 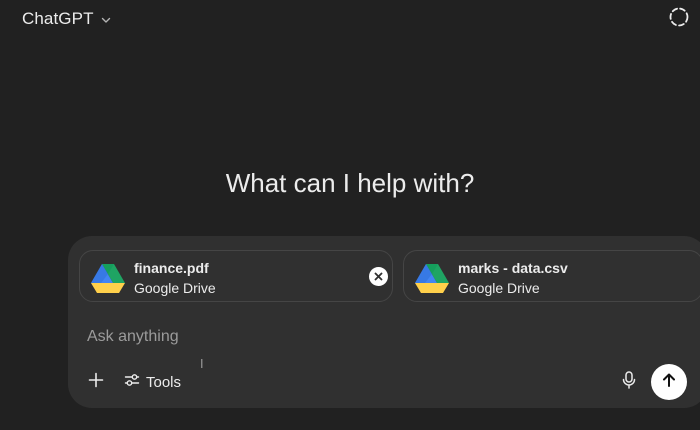 I want to click on tools-label: Tools, so click(x=164, y=382).